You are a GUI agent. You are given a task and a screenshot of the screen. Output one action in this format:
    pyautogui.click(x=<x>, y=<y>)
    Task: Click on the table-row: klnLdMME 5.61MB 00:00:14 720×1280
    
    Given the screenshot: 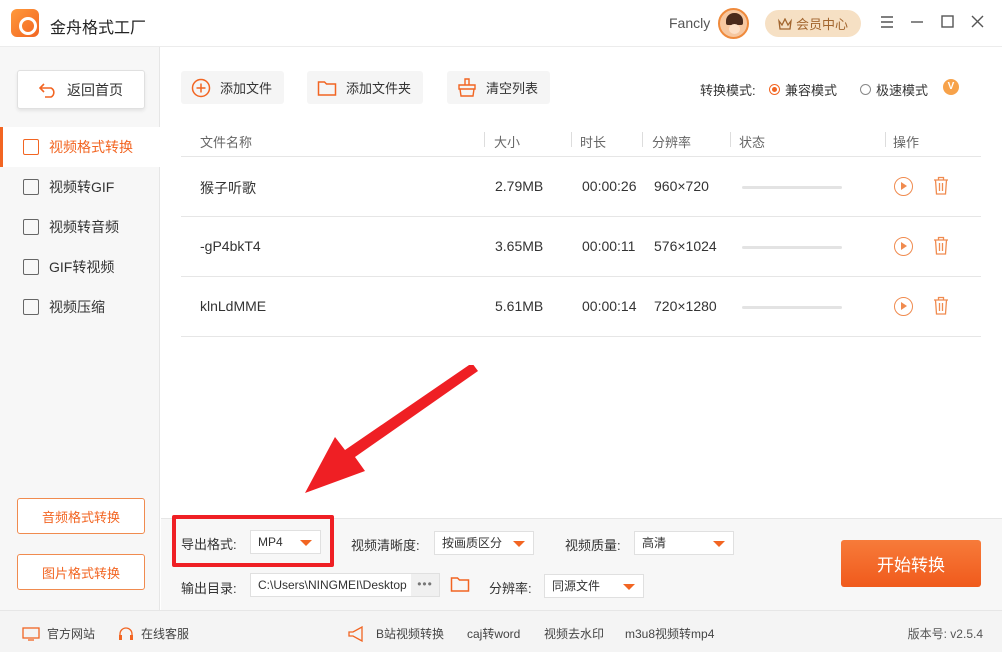 What is the action you would take?
    pyautogui.click(x=581, y=307)
    